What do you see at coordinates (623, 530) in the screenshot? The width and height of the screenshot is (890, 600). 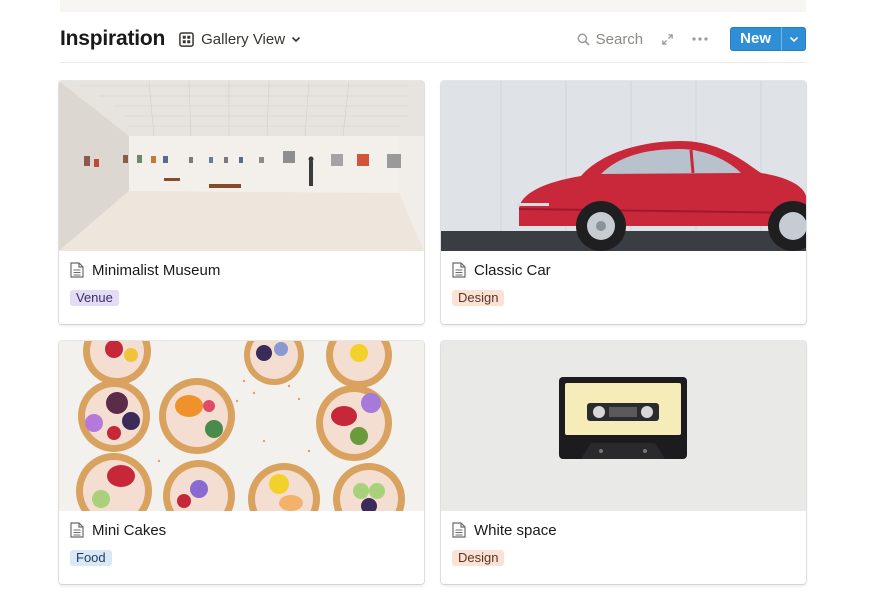 I see `card-title: White space` at bounding box center [623, 530].